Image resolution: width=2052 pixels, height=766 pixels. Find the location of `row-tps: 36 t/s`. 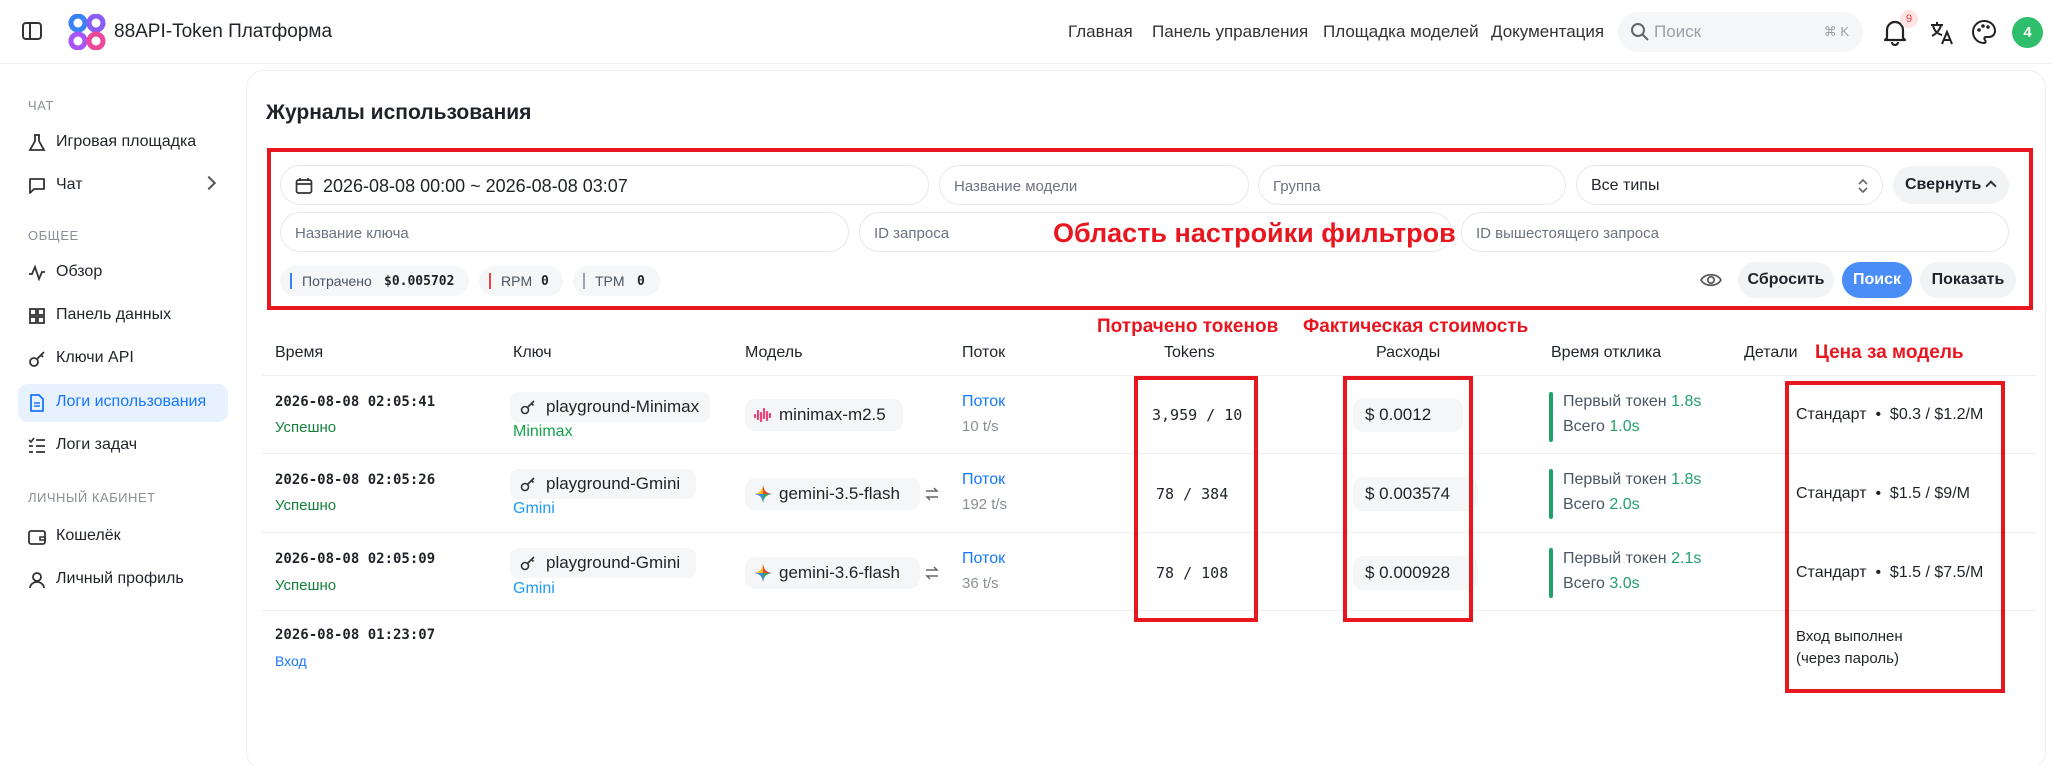

row-tps: 36 t/s is located at coordinates (980, 583).